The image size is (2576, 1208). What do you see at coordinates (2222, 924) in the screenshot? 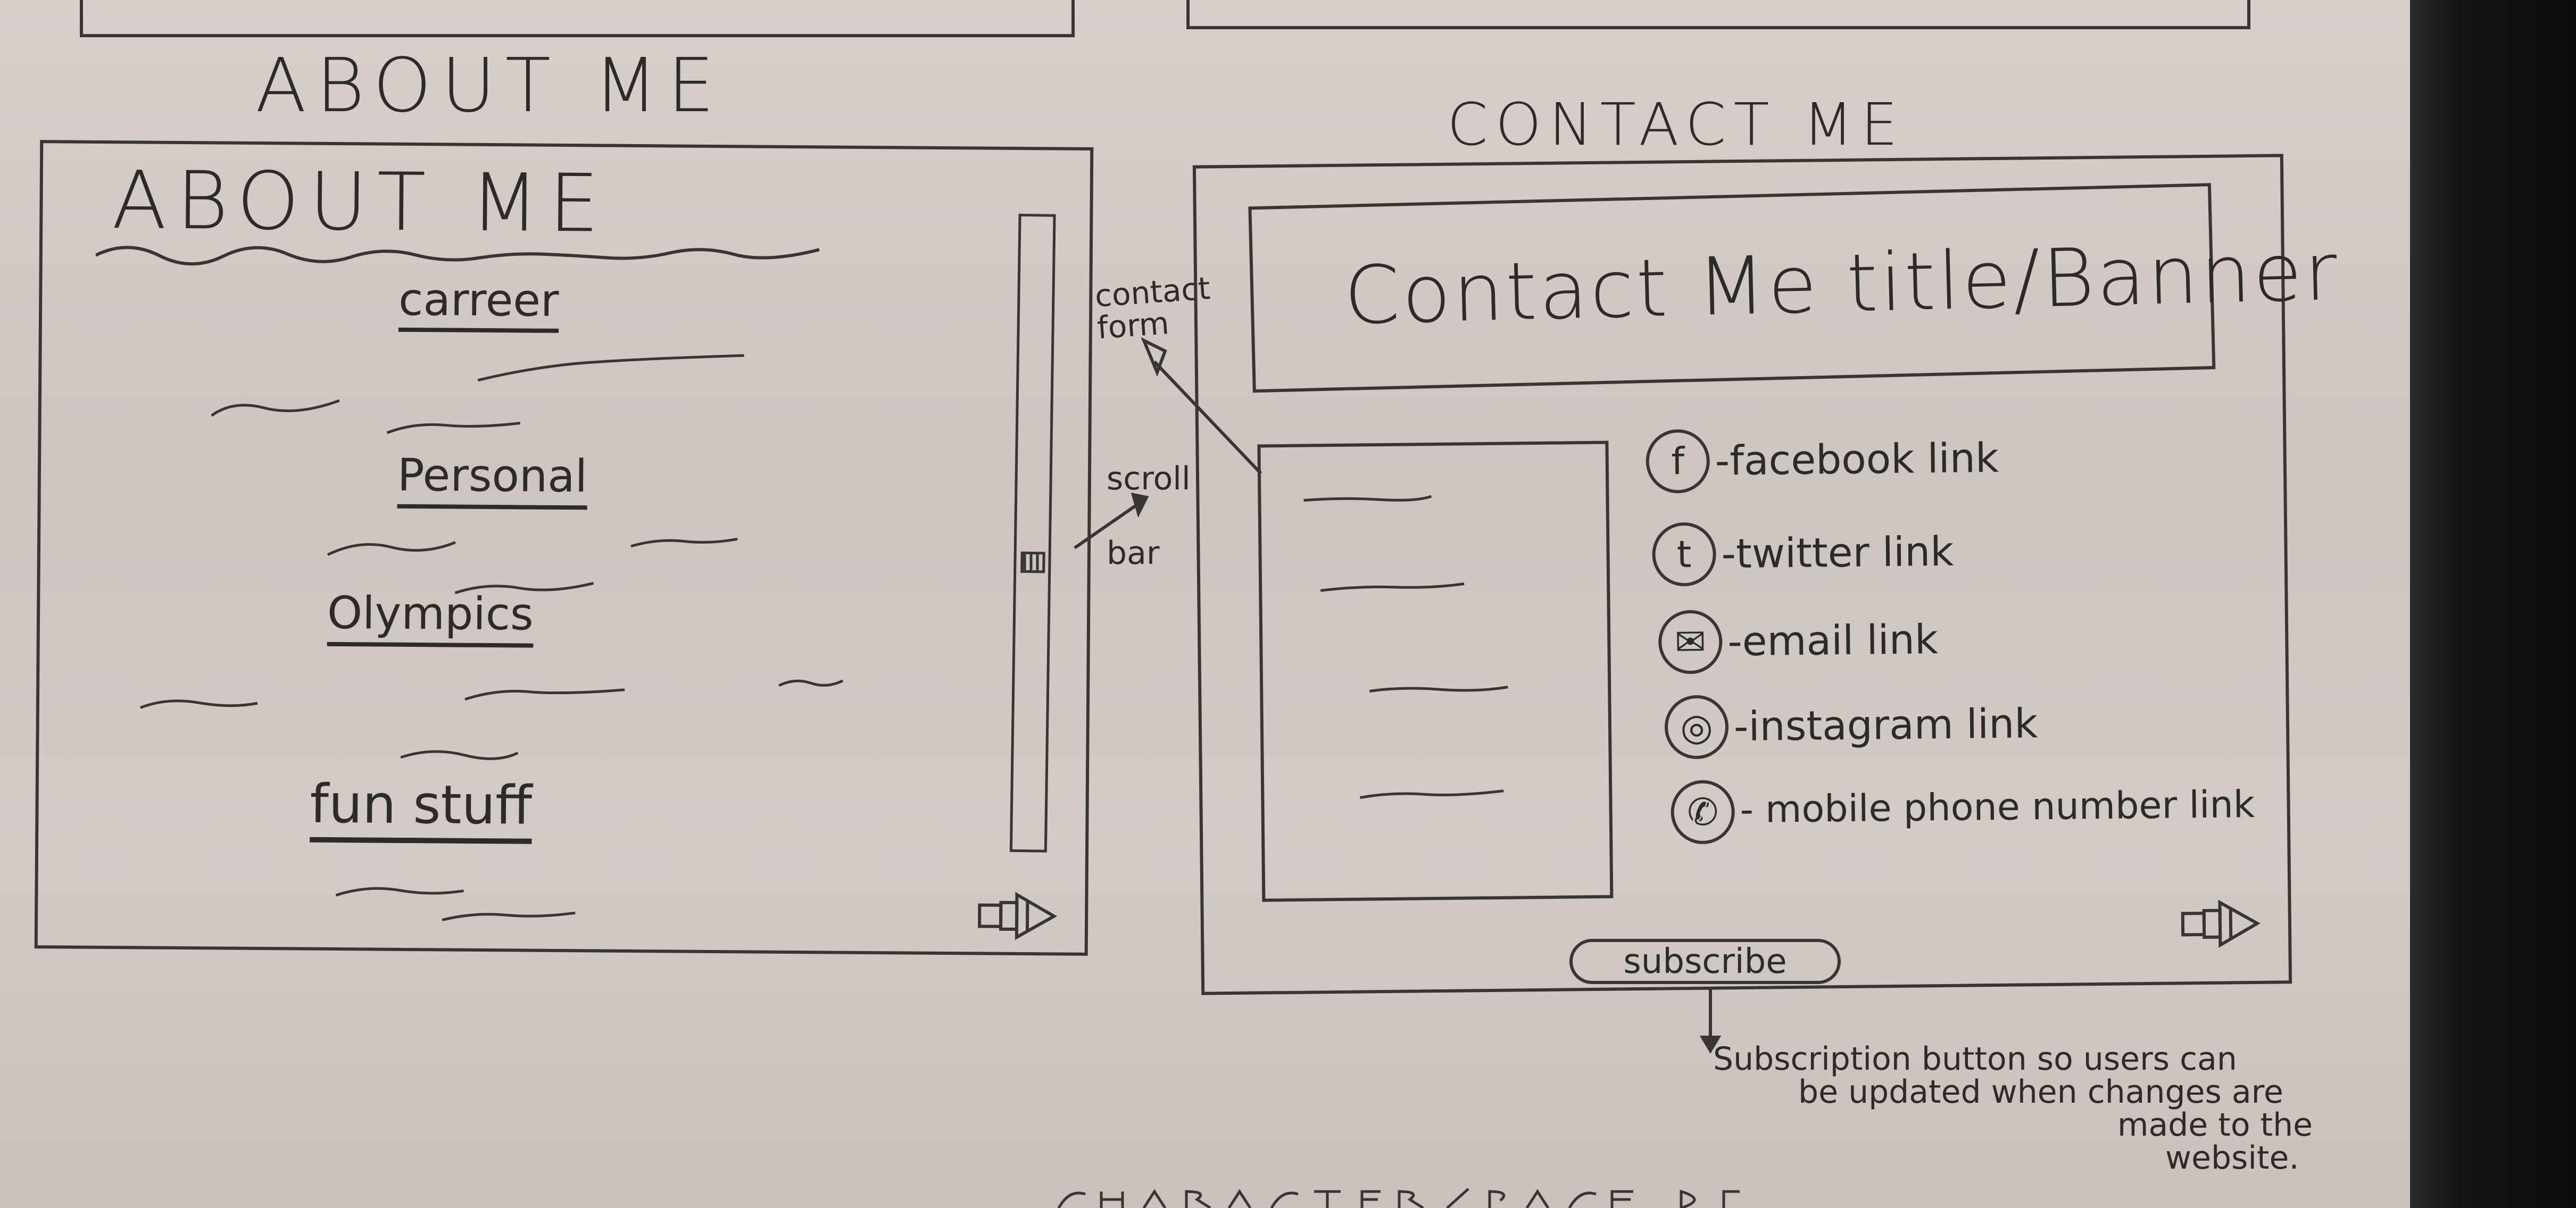
I see `next-arrow-icon` at bounding box center [2222, 924].